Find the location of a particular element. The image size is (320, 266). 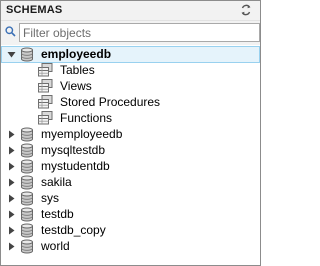

folder-label: Views is located at coordinates (76, 86).